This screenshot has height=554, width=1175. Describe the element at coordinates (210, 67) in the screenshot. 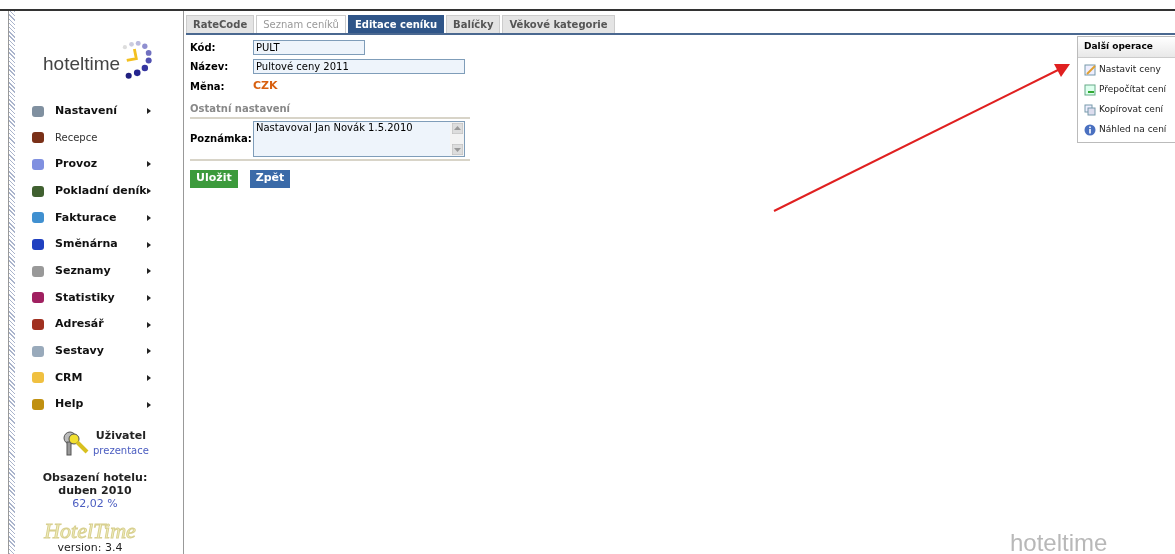

I see `name-label: Název:` at that location.